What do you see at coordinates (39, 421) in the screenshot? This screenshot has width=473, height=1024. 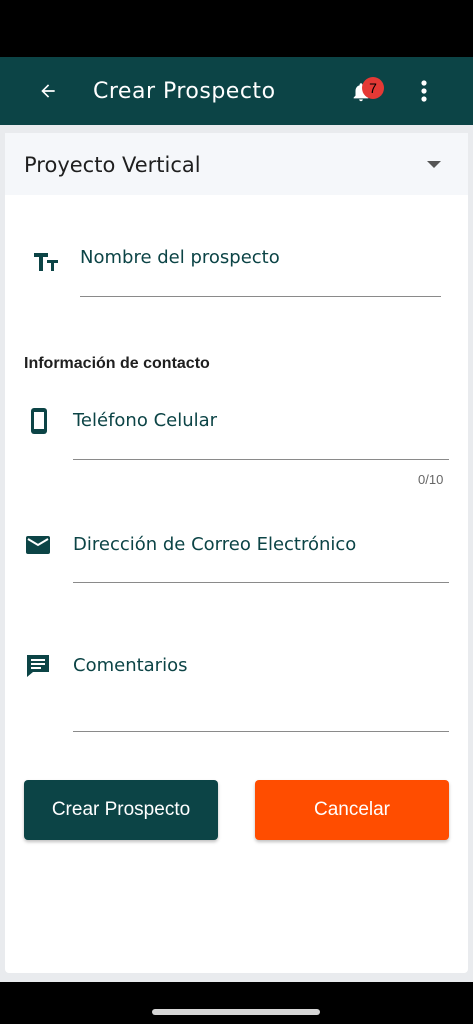 I see `smartphone-icon` at bounding box center [39, 421].